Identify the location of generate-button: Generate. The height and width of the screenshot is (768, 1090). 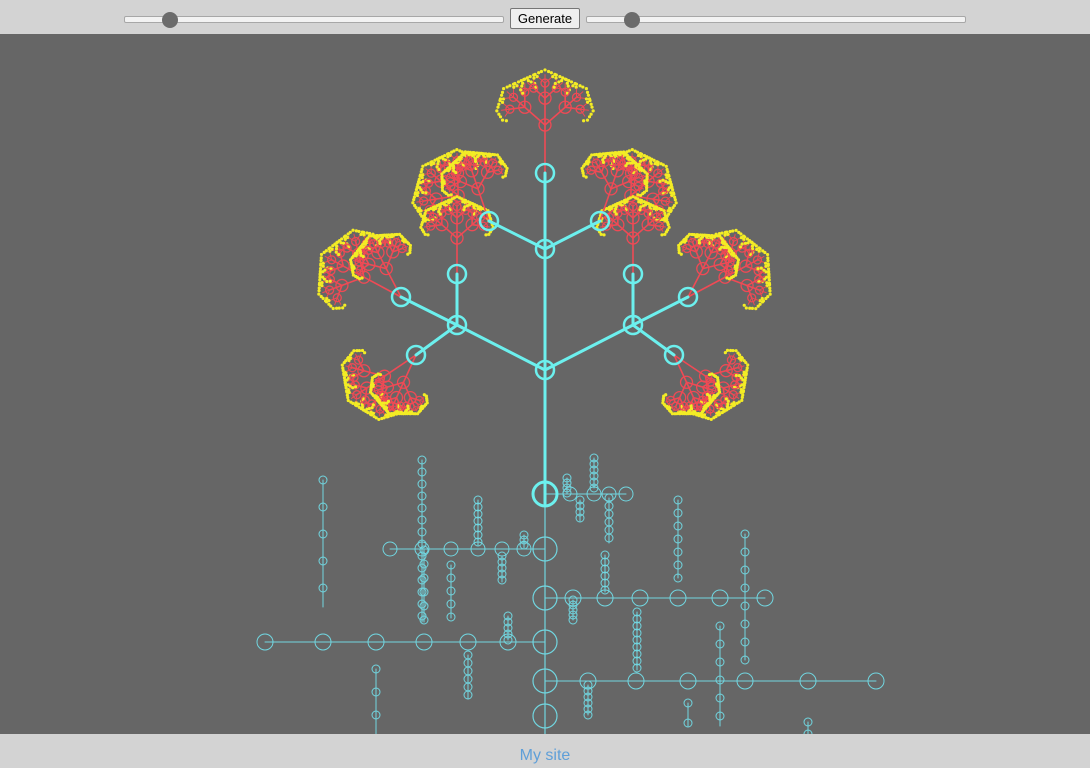
(545, 18).